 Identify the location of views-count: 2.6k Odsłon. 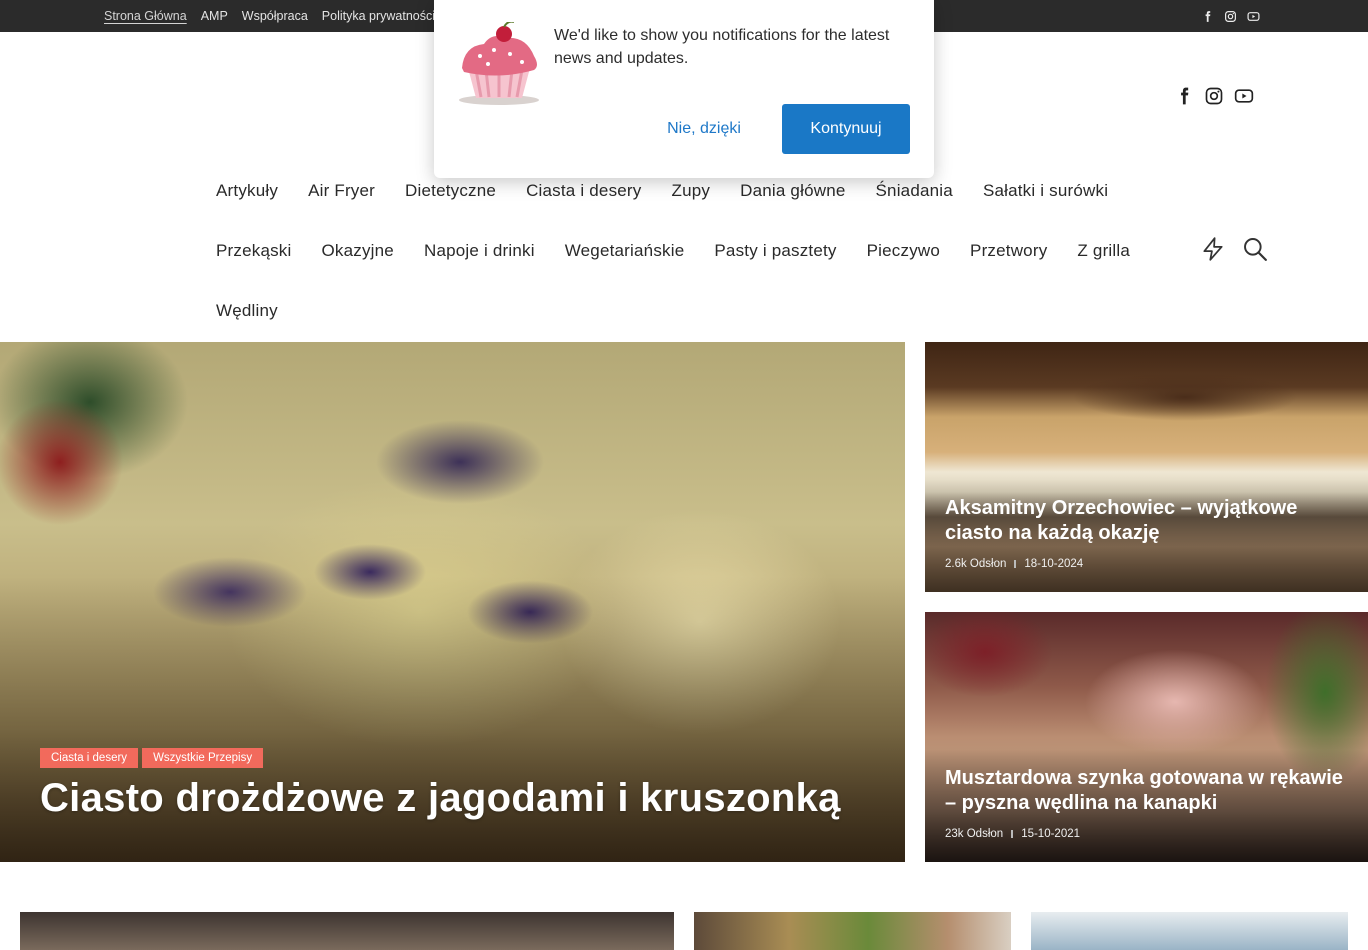
(976, 564).